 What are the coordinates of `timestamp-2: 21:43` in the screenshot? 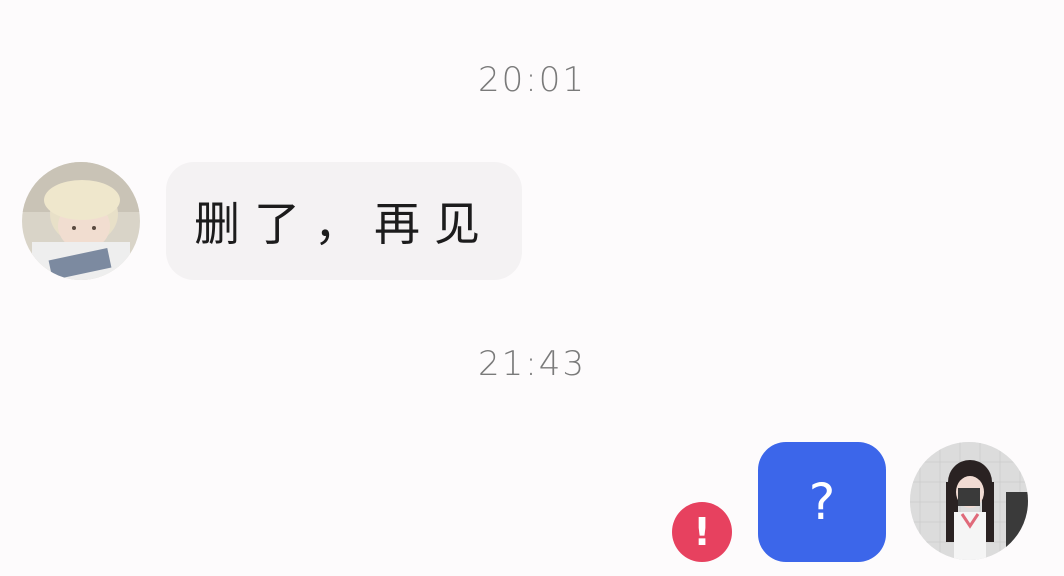 It's located at (532, 364).